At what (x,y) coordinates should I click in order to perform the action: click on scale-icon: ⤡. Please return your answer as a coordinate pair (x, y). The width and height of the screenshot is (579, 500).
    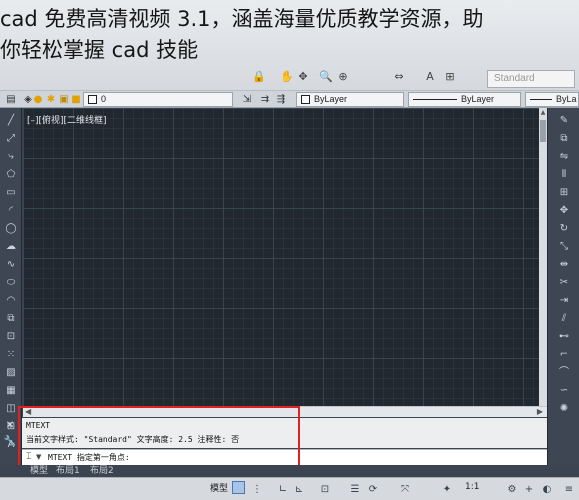
    Looking at the image, I should click on (564, 247).